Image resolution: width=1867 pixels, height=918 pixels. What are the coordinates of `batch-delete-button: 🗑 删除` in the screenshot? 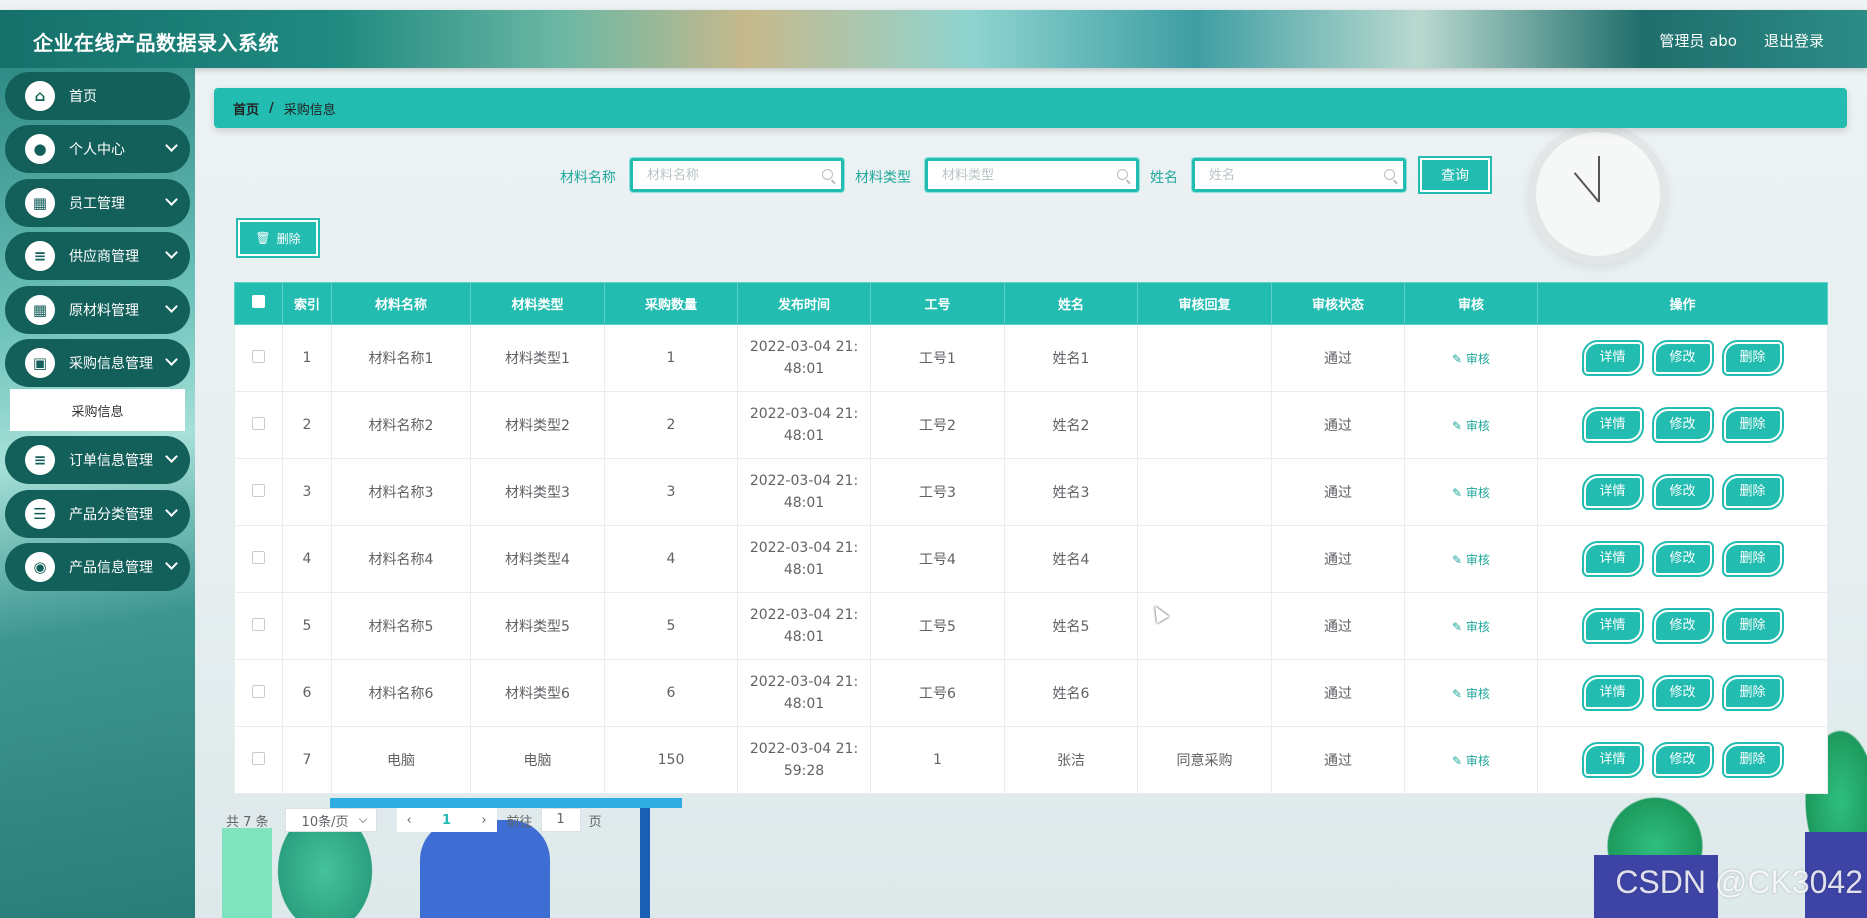 It's located at (278, 238).